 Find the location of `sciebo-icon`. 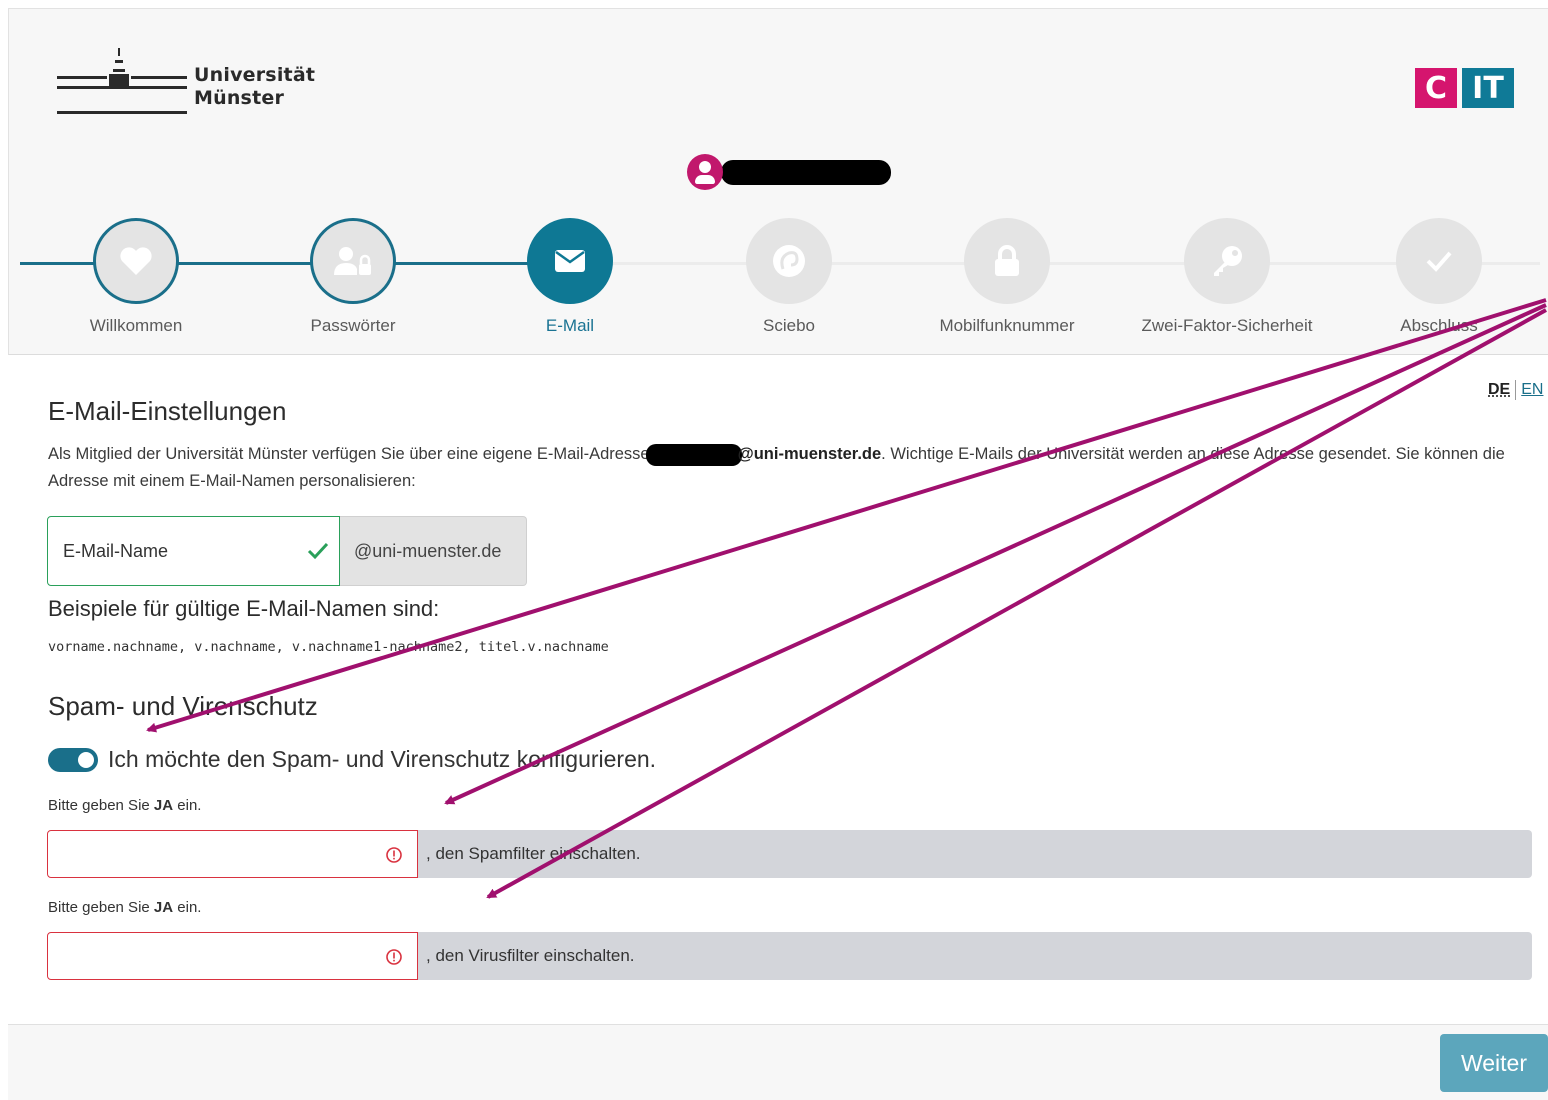

sciebo-icon is located at coordinates (789, 261).